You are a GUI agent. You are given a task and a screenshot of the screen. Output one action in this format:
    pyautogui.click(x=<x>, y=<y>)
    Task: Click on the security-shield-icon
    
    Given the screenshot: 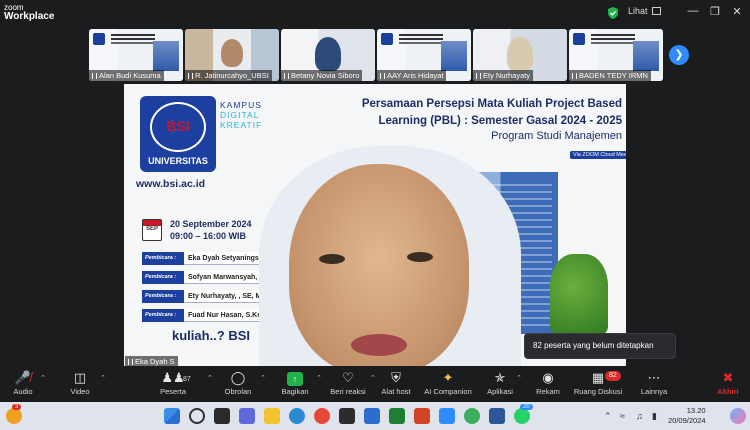 What is the action you would take?
    pyautogui.click(x=613, y=13)
    